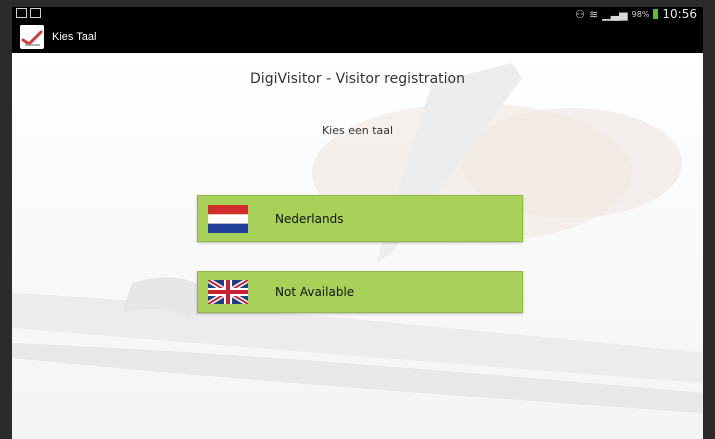 Image resolution: width=715 pixels, height=439 pixels. What do you see at coordinates (580, 14) in the screenshot?
I see `sync-icon: ⚇` at bounding box center [580, 14].